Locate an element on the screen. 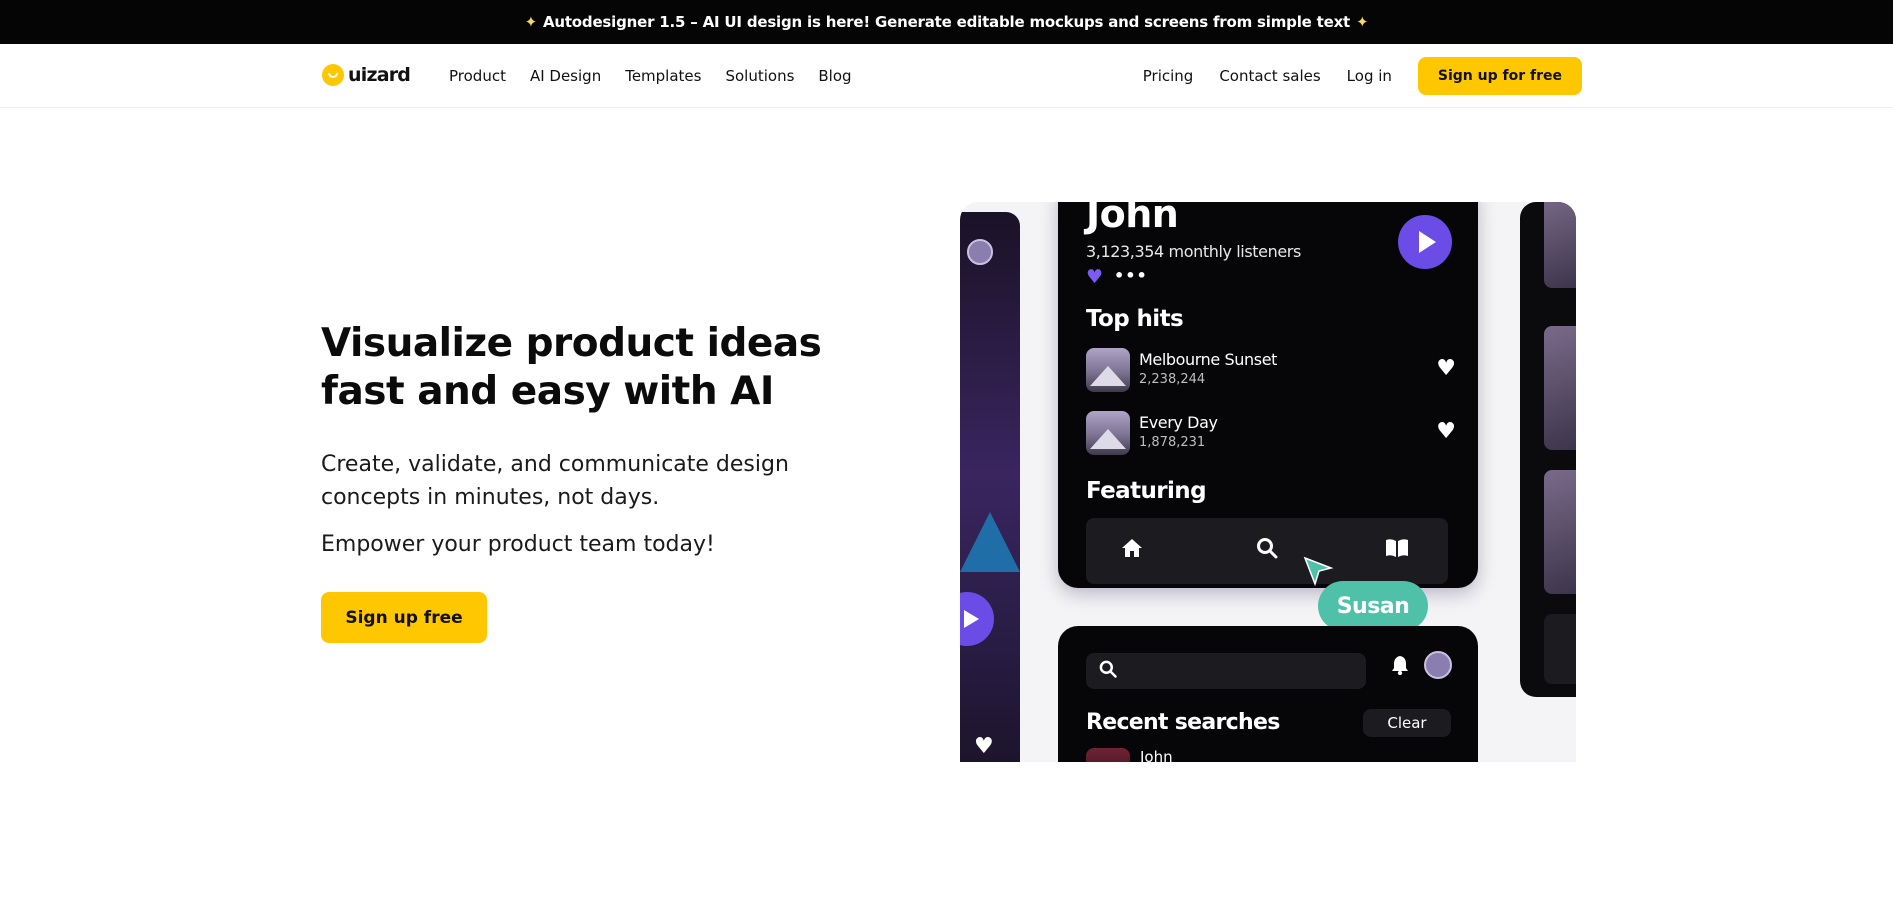 The height and width of the screenshot is (911, 1893). bell-icon is located at coordinates (1400, 666).